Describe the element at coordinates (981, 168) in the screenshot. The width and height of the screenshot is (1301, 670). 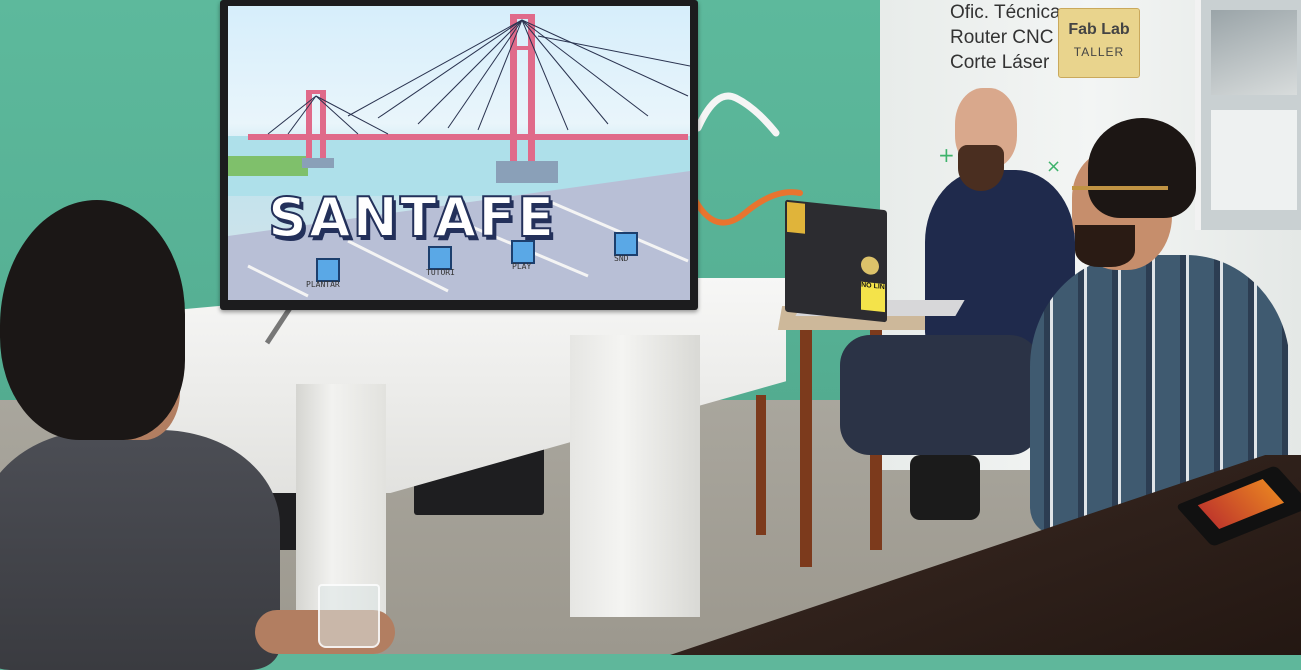
I see `person-seated-beard` at that location.